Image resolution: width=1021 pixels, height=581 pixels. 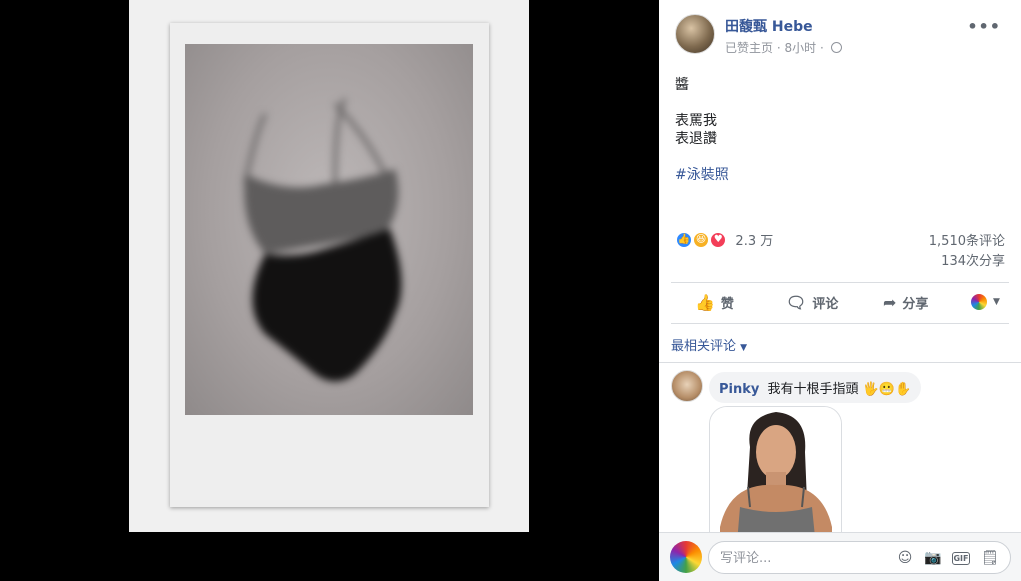 What do you see at coordinates (705, 302) in the screenshot?
I see `thumbs-up-icon: 👍` at bounding box center [705, 302].